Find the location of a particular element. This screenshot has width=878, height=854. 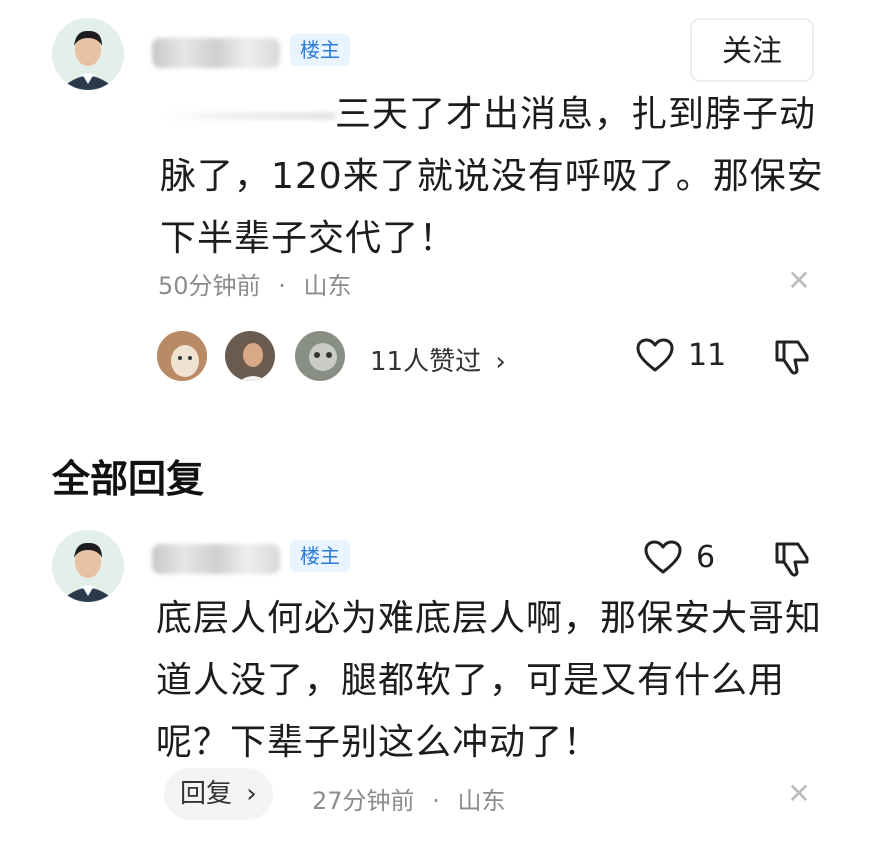

reply-author-avatar is located at coordinates (88, 566).